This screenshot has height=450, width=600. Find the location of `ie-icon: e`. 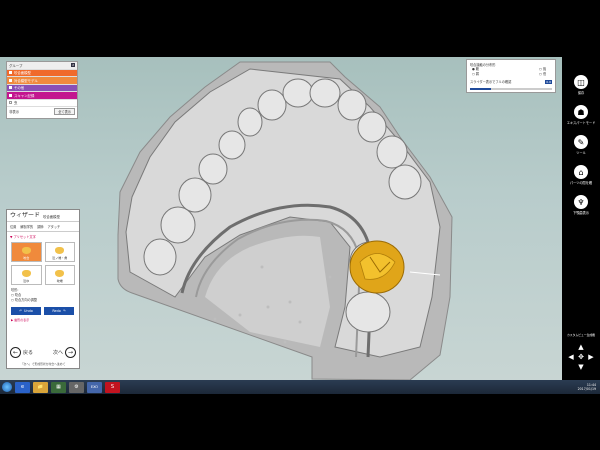

ie-icon: e is located at coordinates (22, 387).